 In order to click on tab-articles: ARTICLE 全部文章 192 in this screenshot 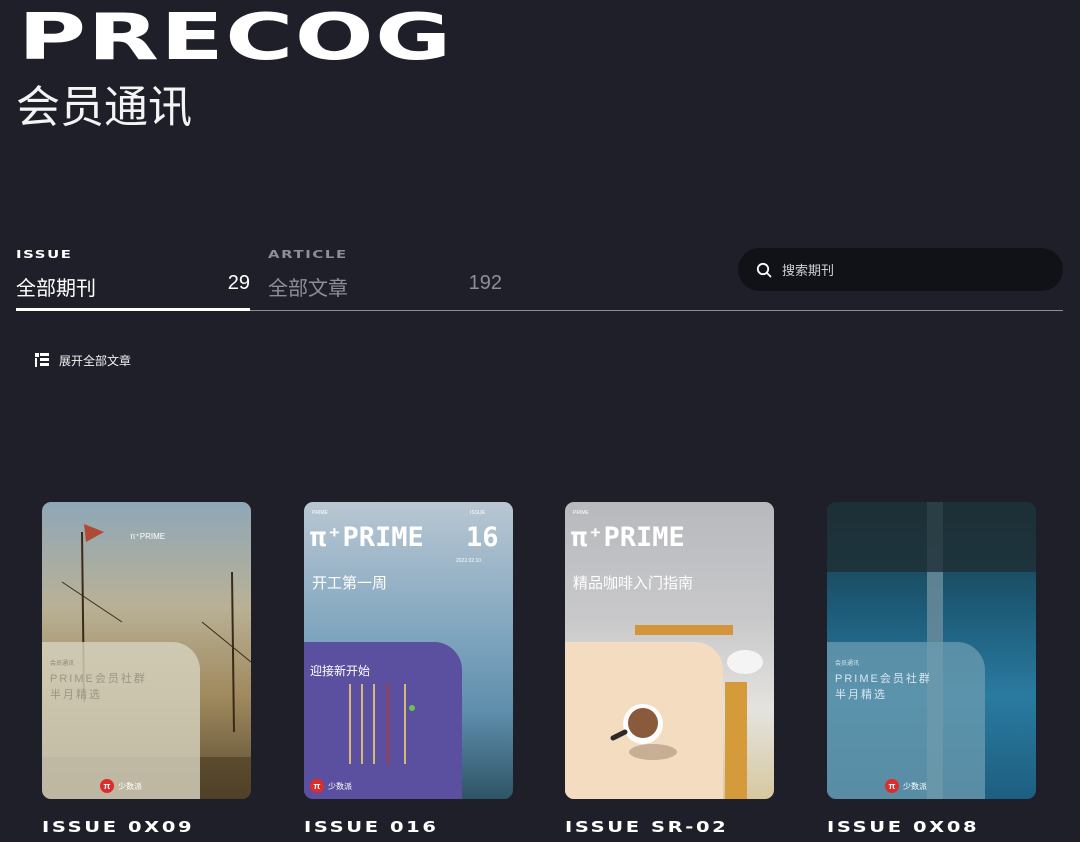, I will do `click(385, 280)`.